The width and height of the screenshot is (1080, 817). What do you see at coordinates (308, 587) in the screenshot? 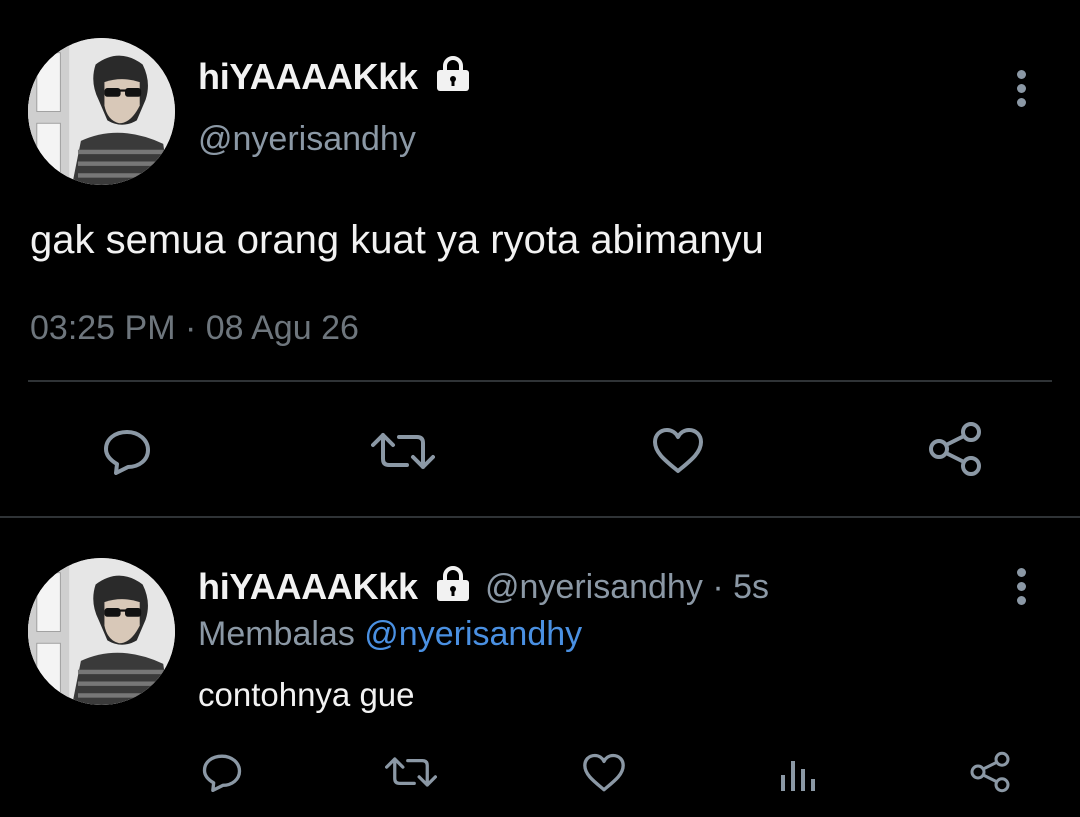
I see `reply-display-name: hiYAAAAKkk` at bounding box center [308, 587].